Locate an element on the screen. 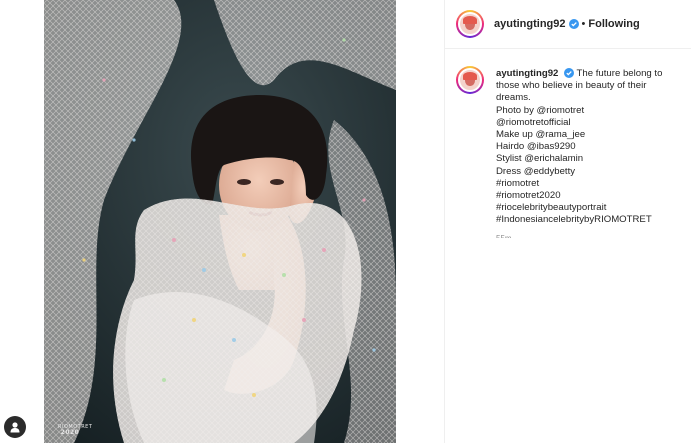  post-timestamp: 55m is located at coordinates (588, 235).